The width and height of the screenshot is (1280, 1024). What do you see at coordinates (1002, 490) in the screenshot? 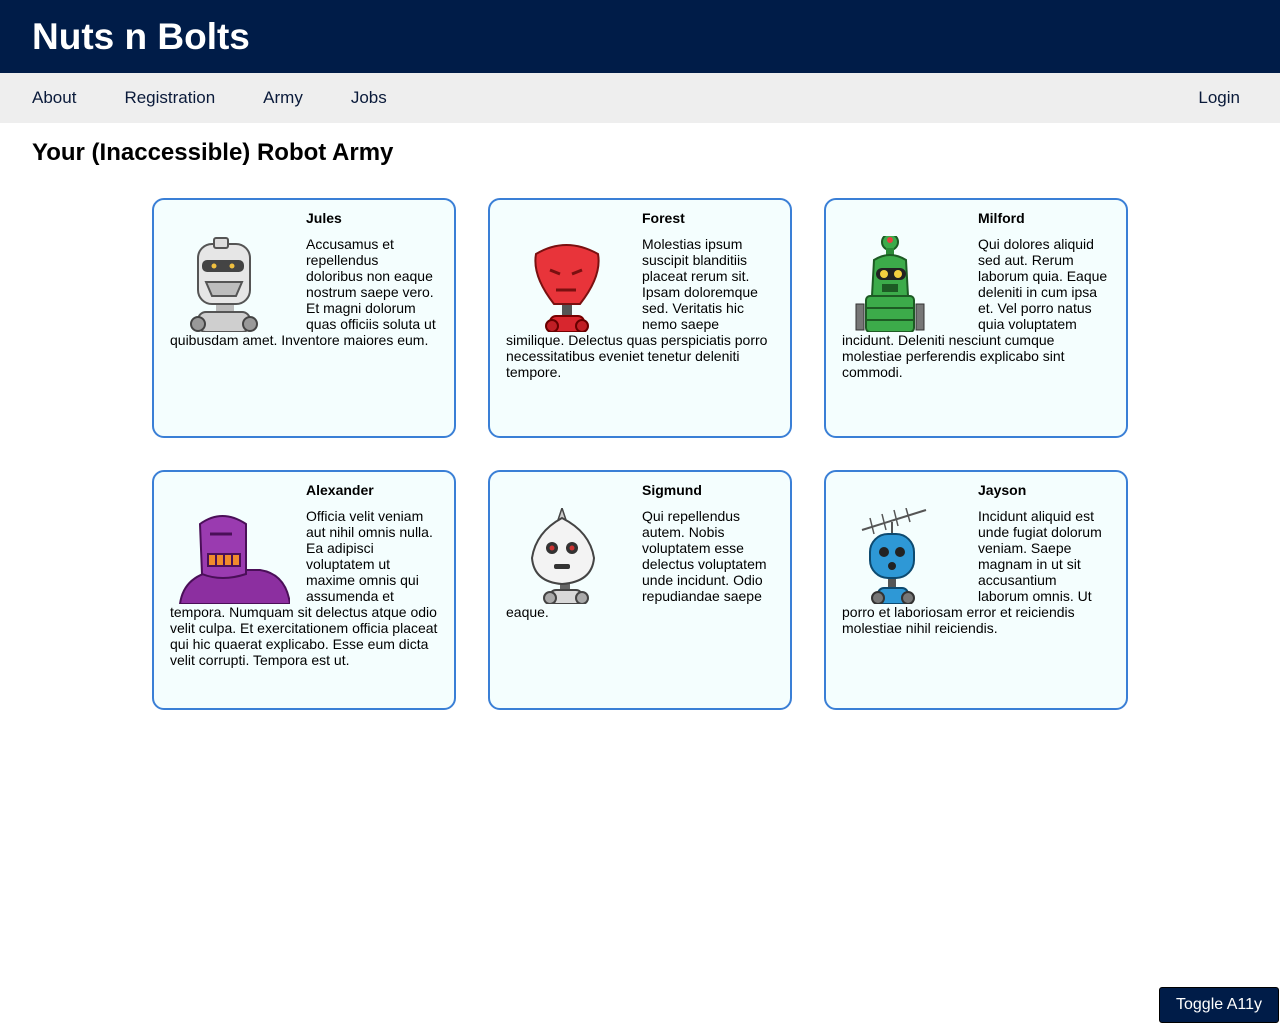
I see `robot-name: Jayson` at bounding box center [1002, 490].